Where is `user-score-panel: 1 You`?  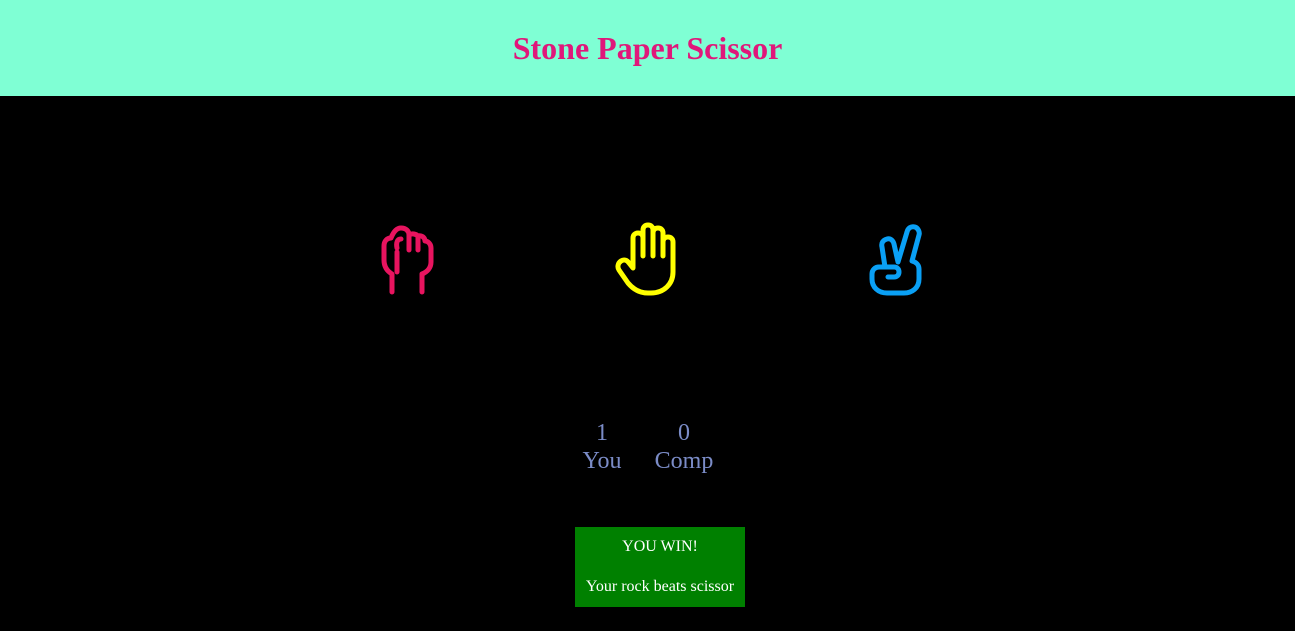
user-score-panel: 1 You is located at coordinates (602, 447).